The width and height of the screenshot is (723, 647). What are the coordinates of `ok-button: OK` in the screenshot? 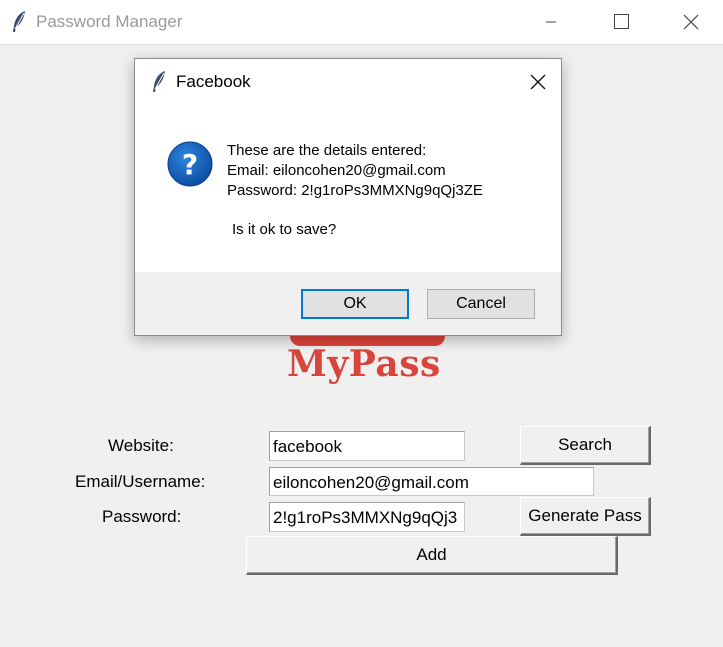 It's located at (355, 304).